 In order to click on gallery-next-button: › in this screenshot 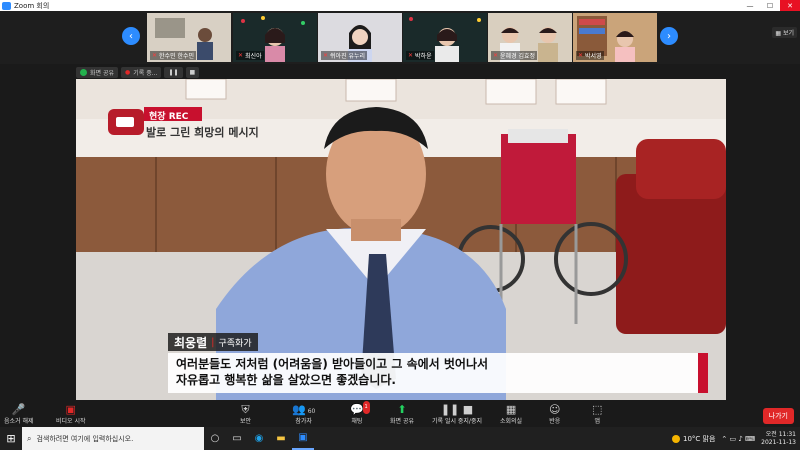, I will do `click(669, 36)`.